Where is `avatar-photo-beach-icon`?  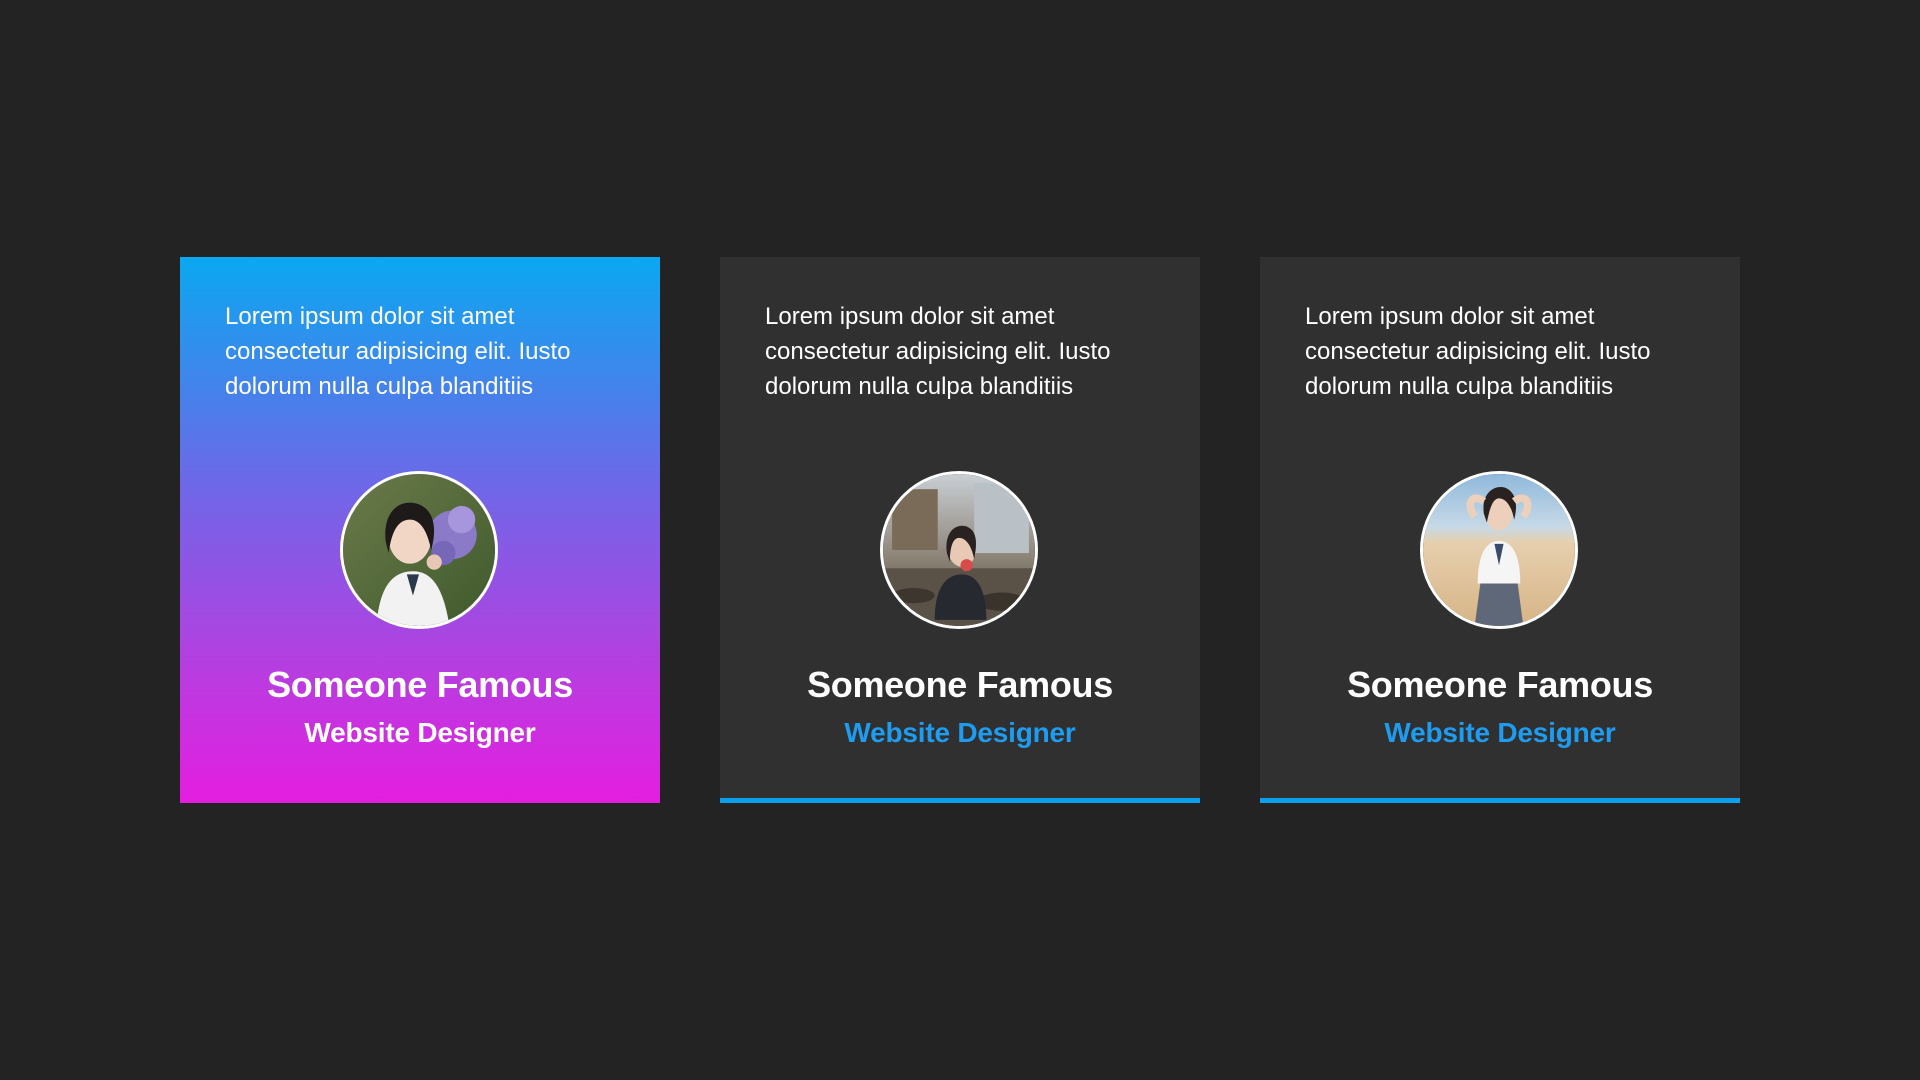 avatar-photo-beach-icon is located at coordinates (1499, 550).